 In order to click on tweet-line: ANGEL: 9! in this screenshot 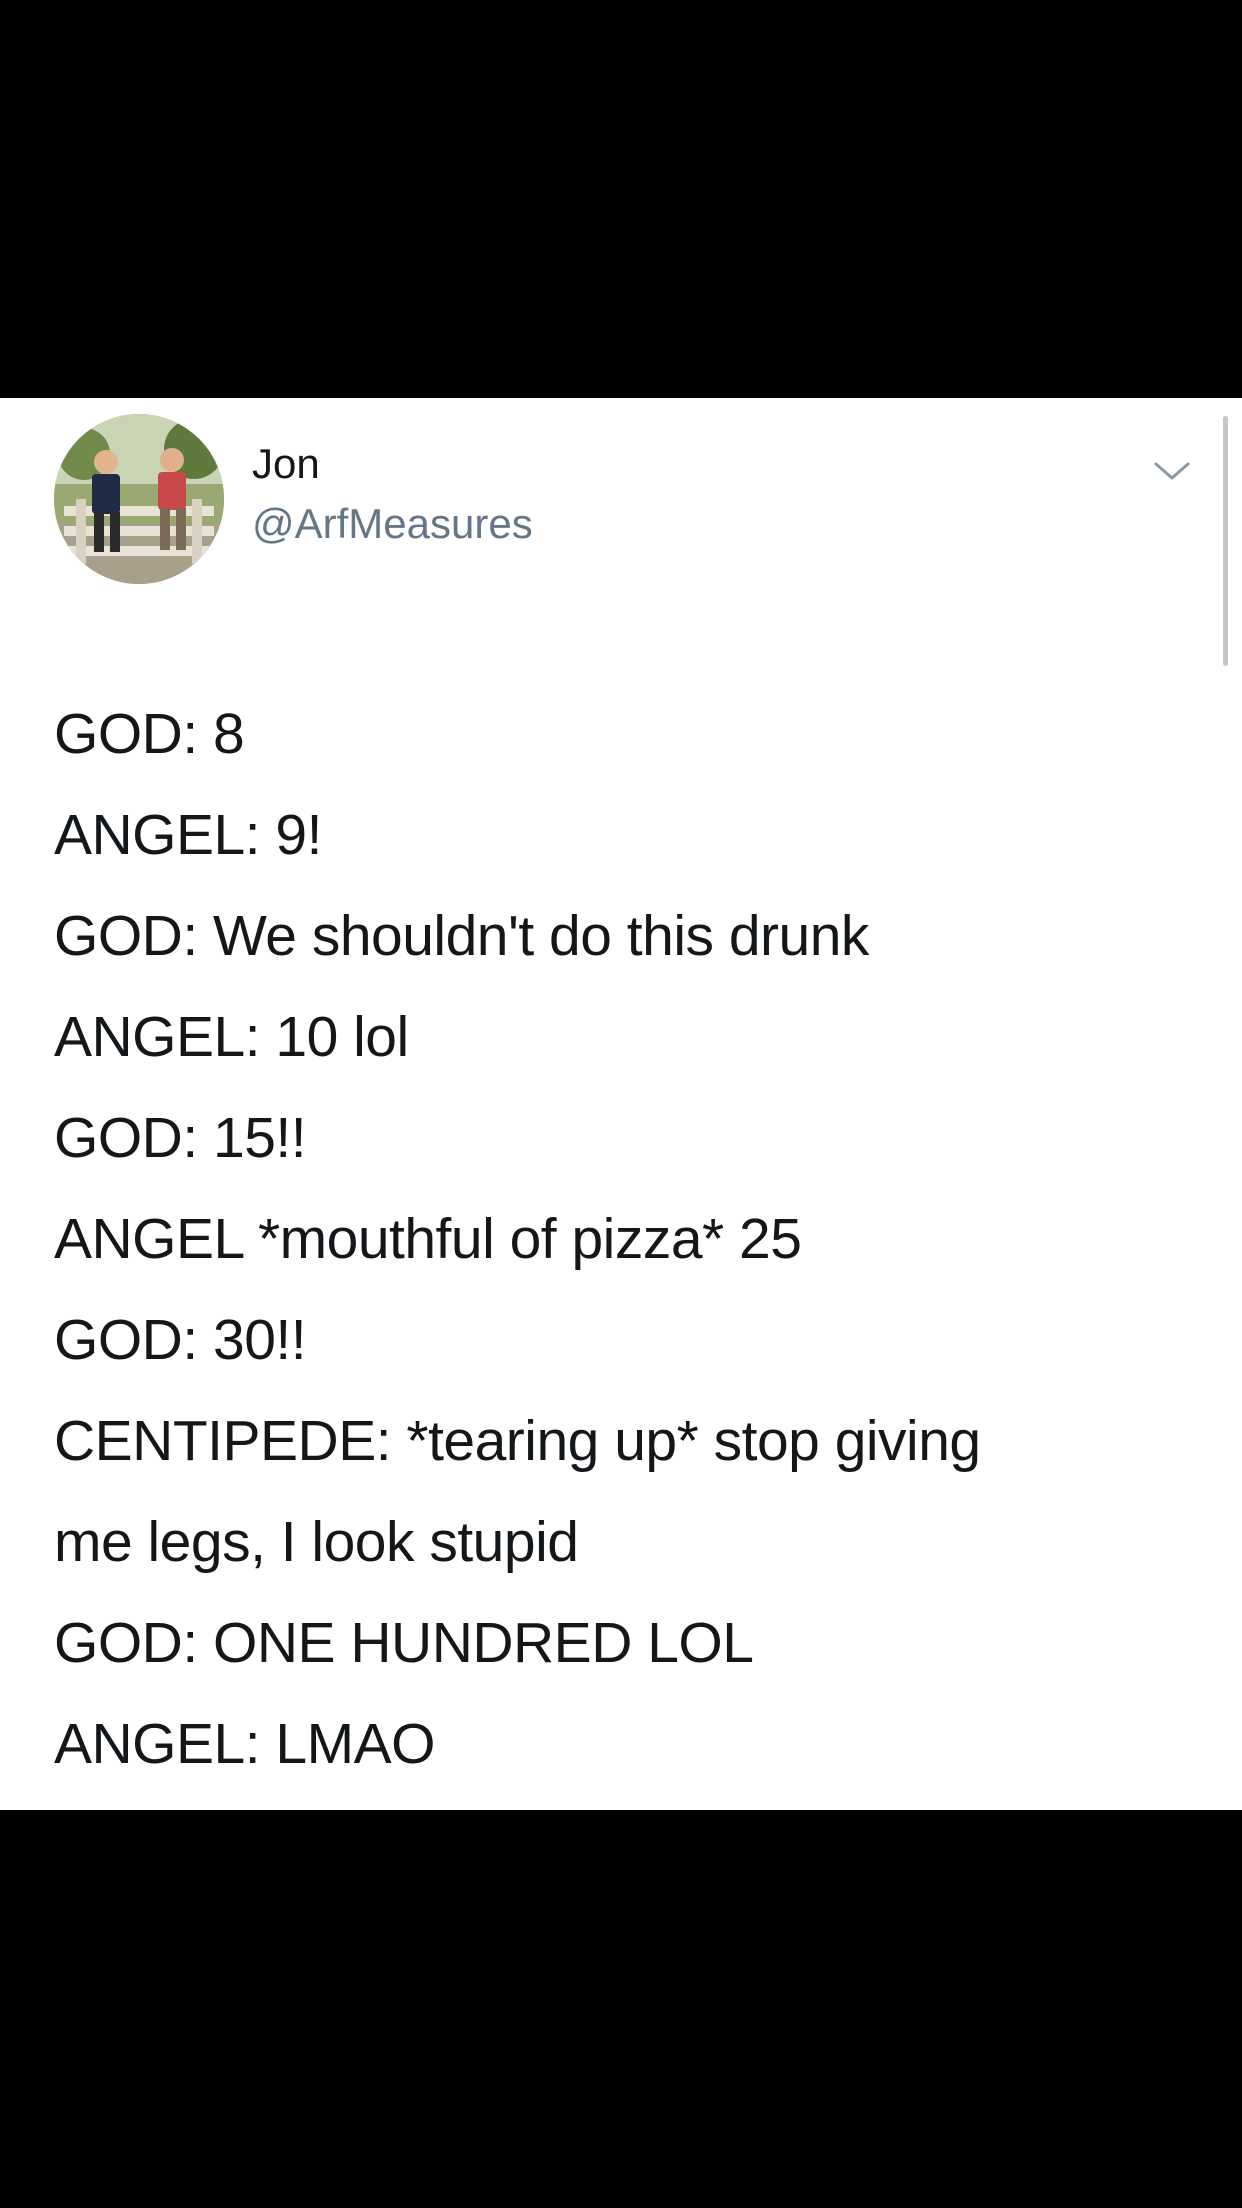, I will do `click(188, 835)`.